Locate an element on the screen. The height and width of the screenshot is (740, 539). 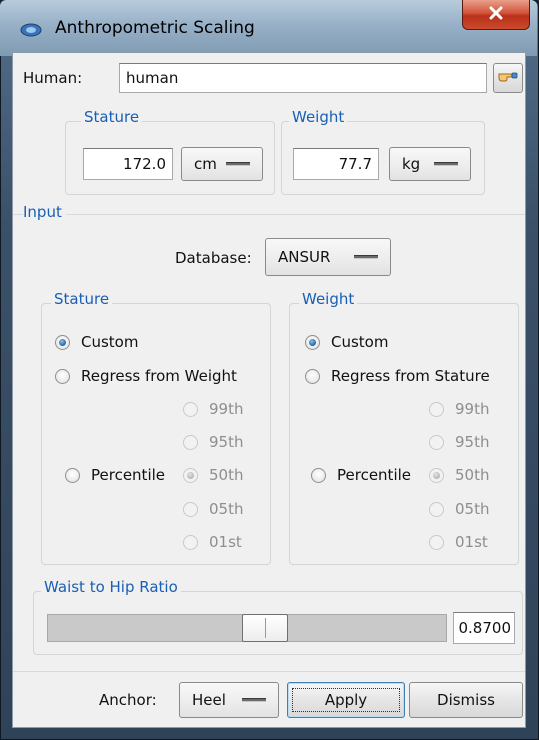
close-icon is located at coordinates (496, 15).